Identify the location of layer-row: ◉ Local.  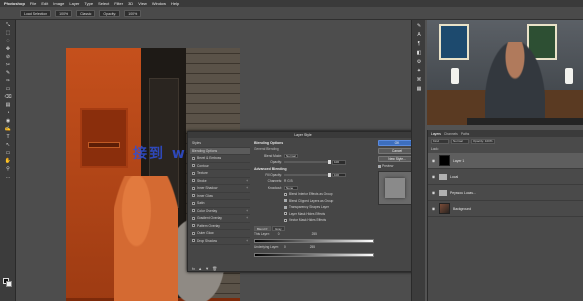
(505, 177).